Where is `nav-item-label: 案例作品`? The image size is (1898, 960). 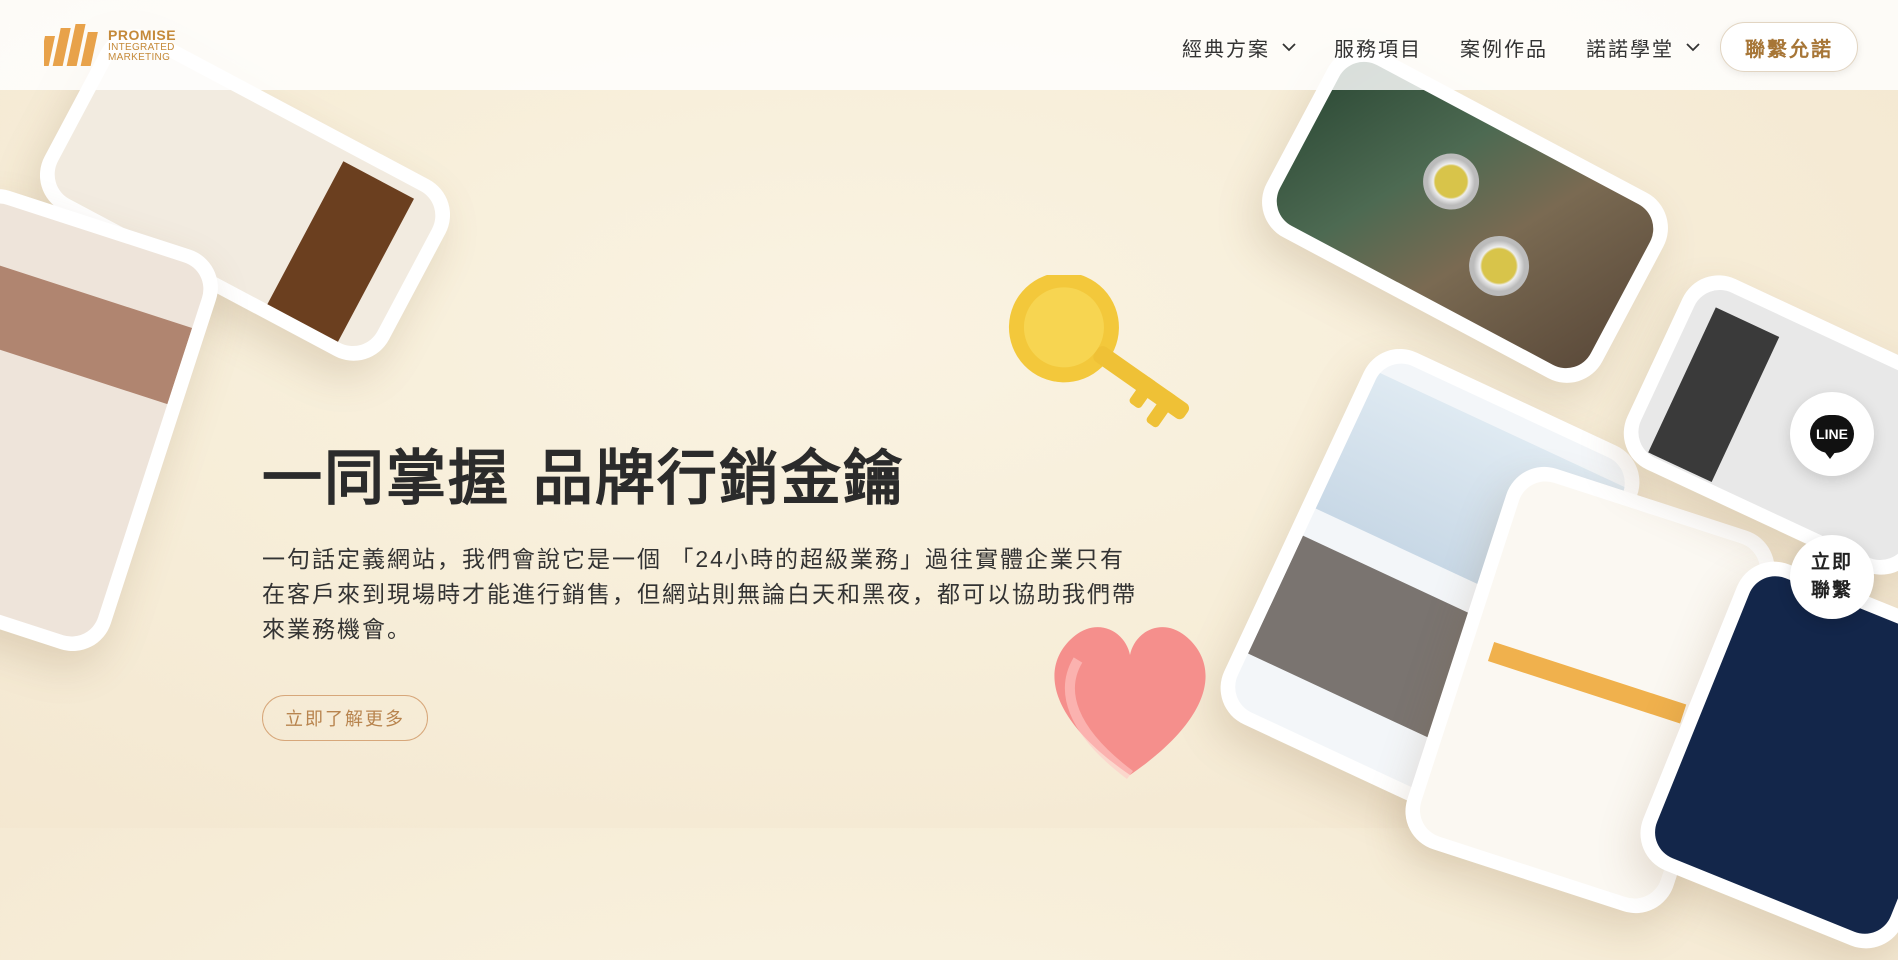 nav-item-label: 案例作品 is located at coordinates (1504, 49).